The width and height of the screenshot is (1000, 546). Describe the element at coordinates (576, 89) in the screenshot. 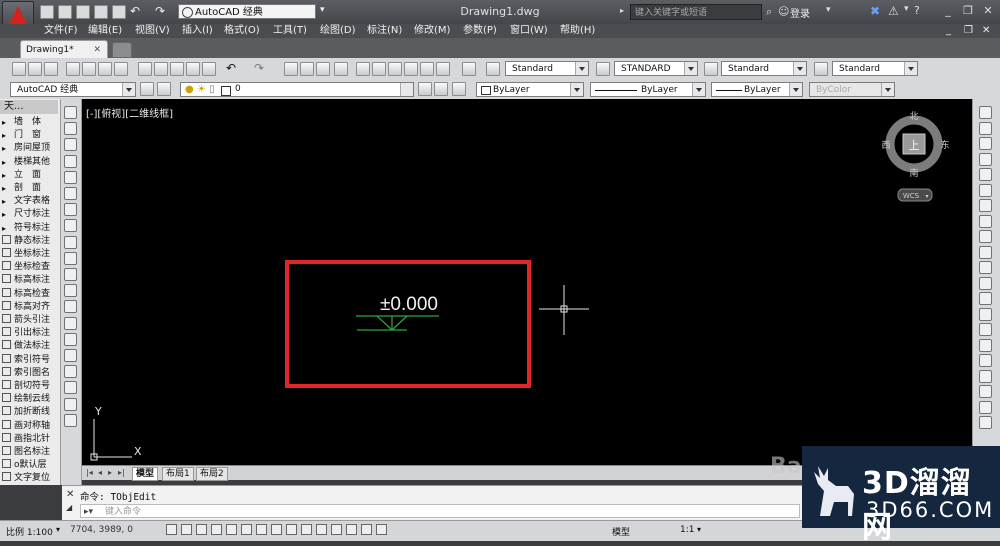

I see `color-dropdown-icon` at that location.